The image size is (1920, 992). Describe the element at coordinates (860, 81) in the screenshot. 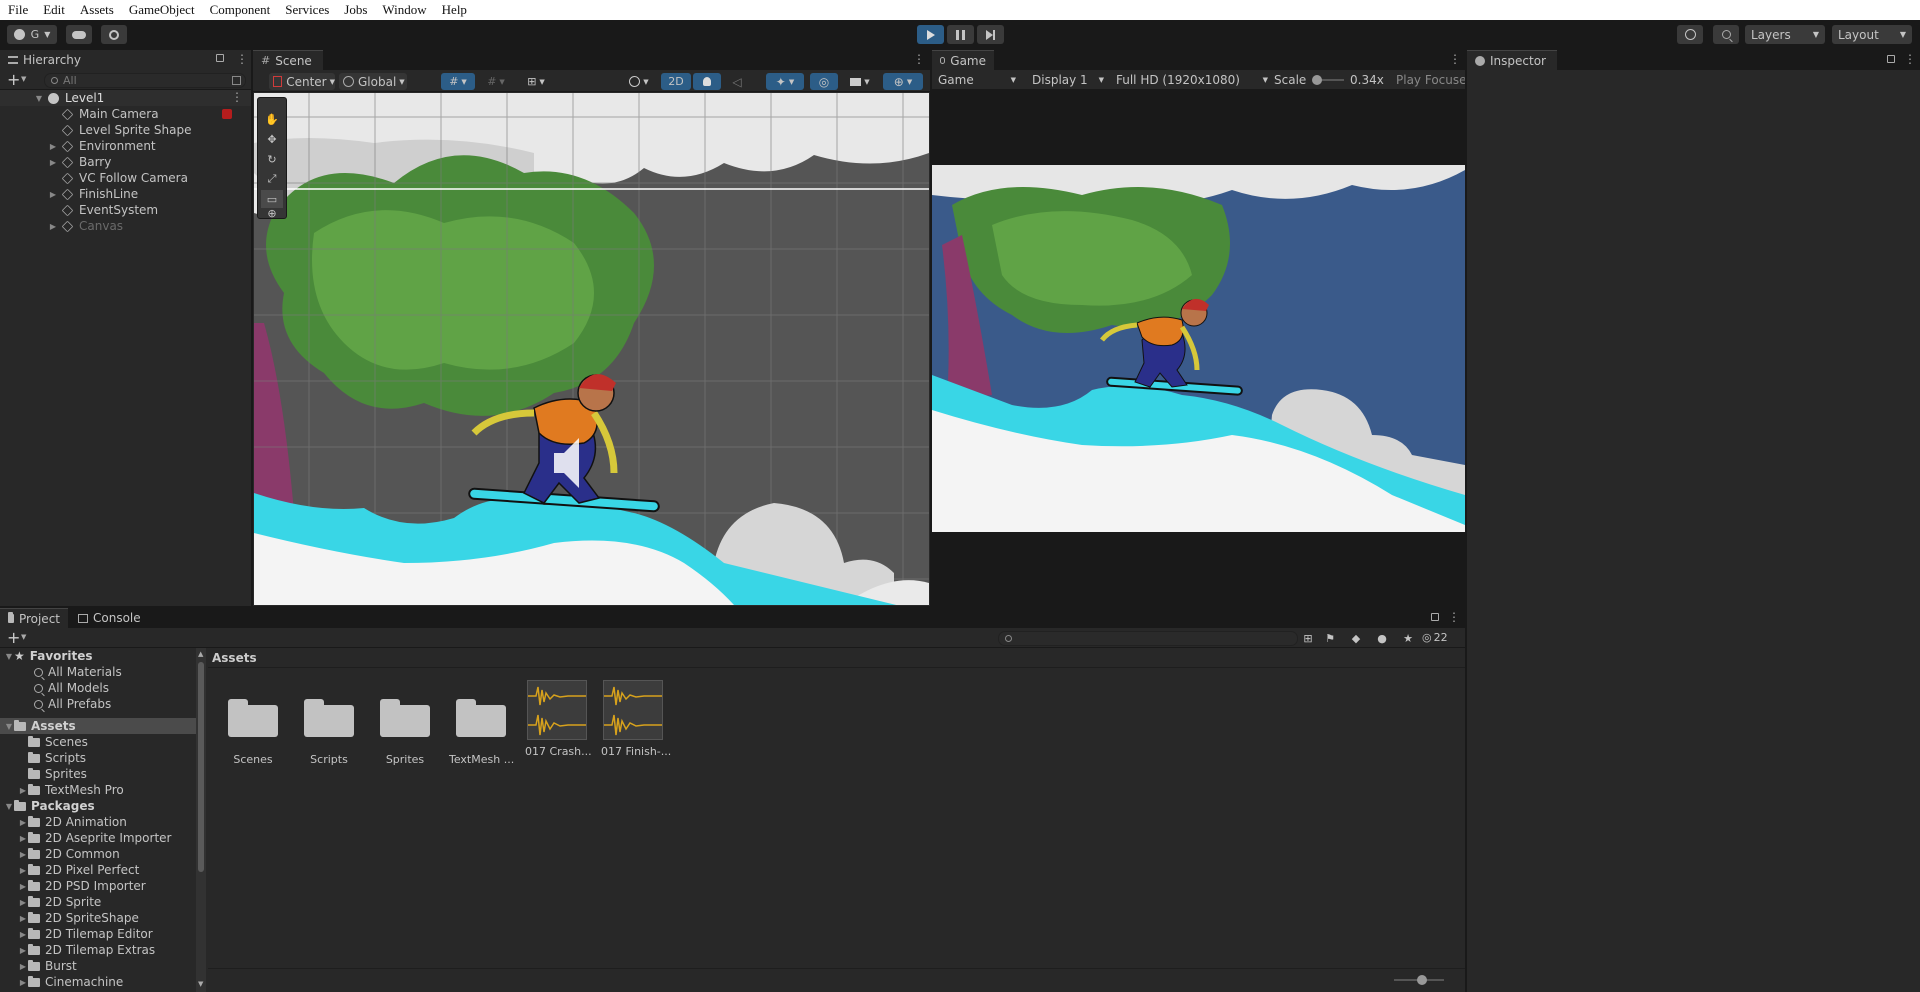

I see `camera-settings-dropdown: ▼` at that location.